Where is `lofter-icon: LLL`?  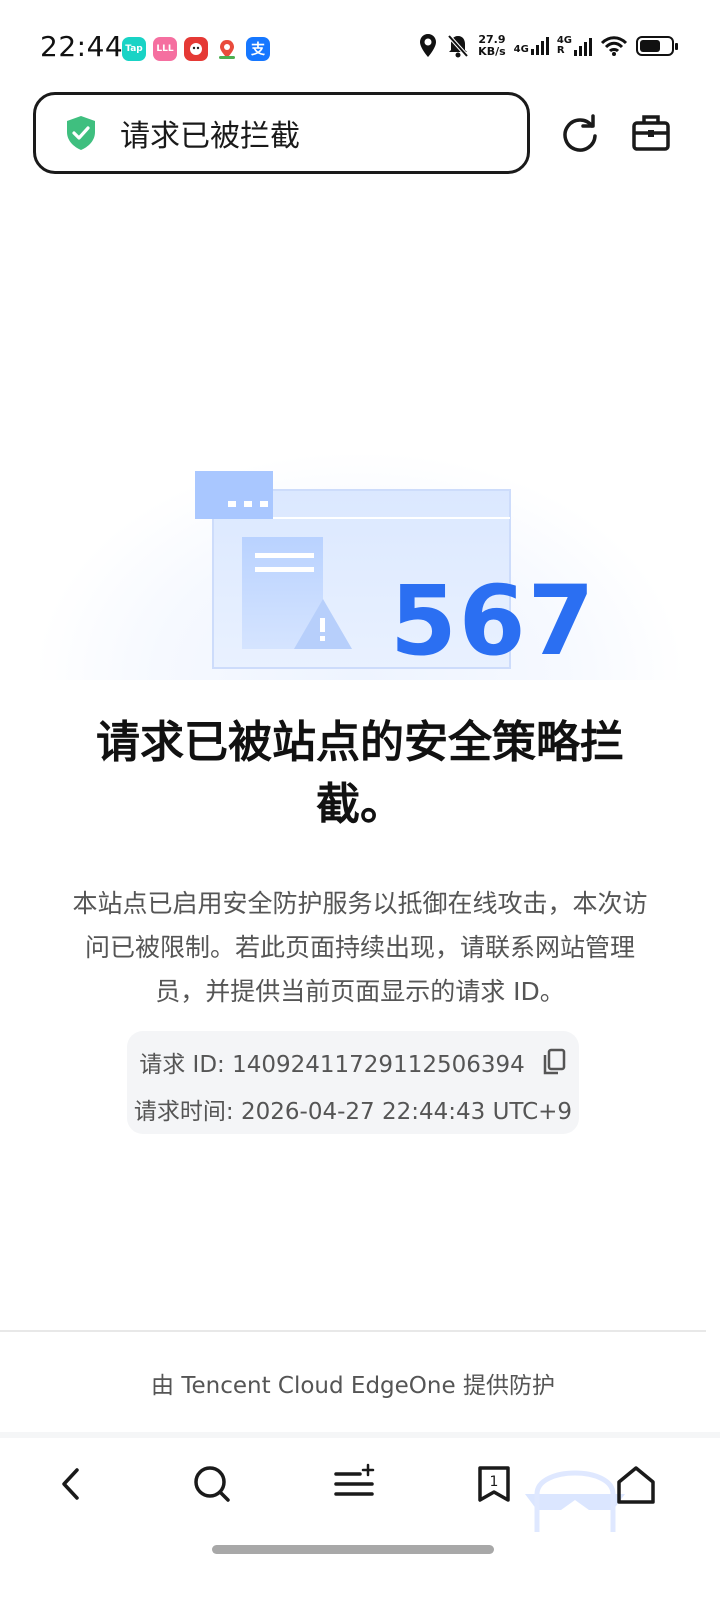 lofter-icon: LLL is located at coordinates (165, 49).